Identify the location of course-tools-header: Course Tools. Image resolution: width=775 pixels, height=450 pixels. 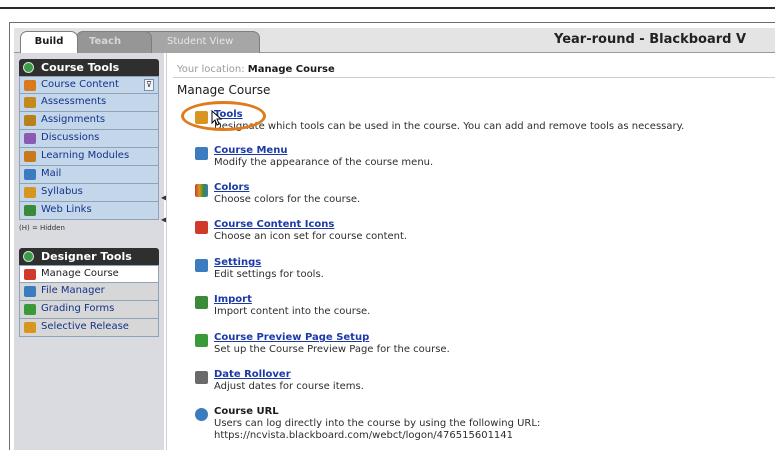
(89, 67).